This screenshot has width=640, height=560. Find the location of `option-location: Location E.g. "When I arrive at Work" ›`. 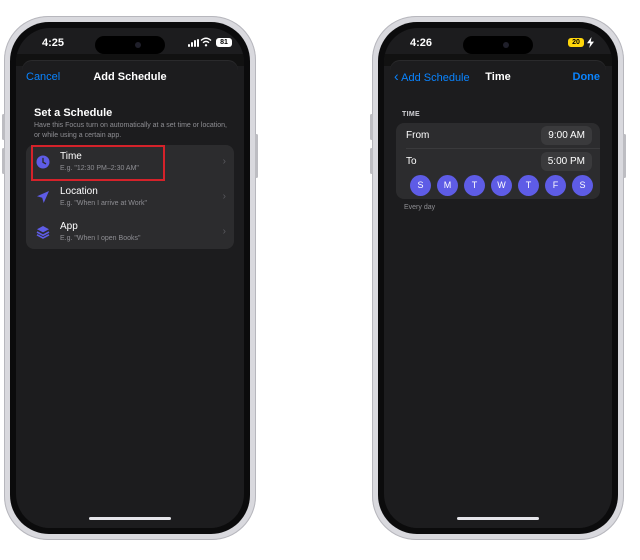

option-location: Location E.g. "When I arrive at Work" › is located at coordinates (130, 197).